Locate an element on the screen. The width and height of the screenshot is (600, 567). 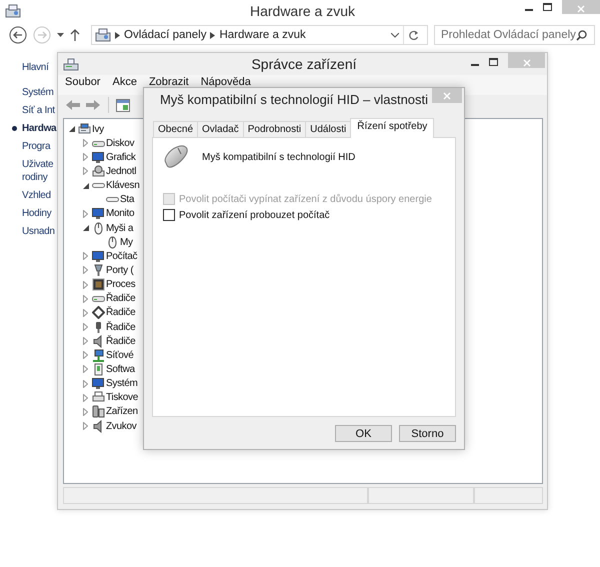
dialog-title: Myš kompatibilní s technologií HID – vlastnosti is located at coordinates (294, 100).